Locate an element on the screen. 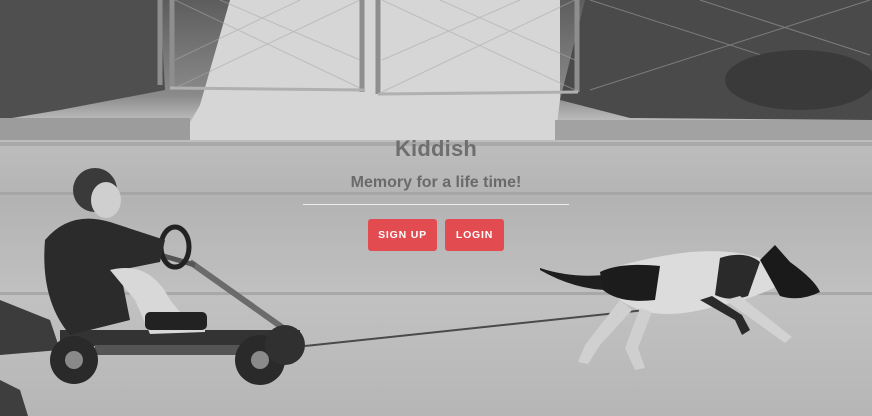  hero-title: Kiddish is located at coordinates (436, 148).